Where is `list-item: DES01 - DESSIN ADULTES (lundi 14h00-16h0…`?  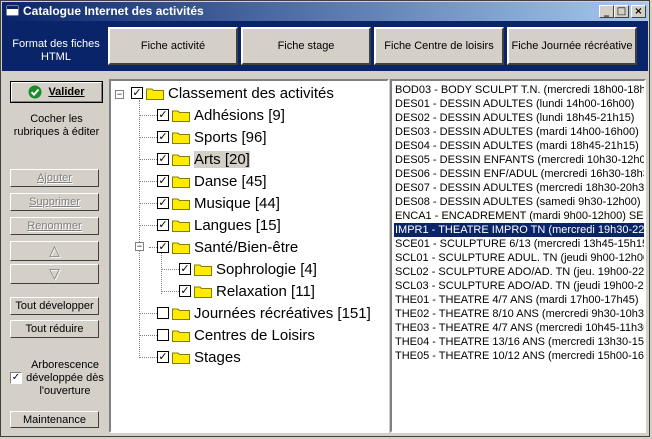 list-item: DES01 - DESSIN ADULTES (lundi 14h00-16h0… is located at coordinates (519, 104).